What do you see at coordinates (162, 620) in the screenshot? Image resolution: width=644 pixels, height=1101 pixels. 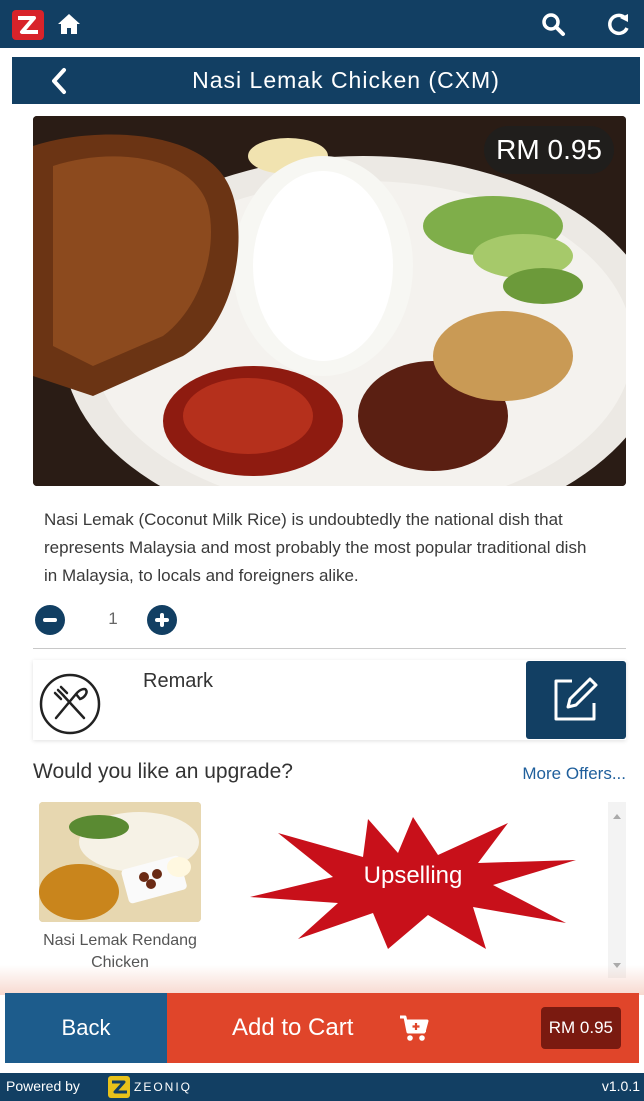 I see `increase-quantity-button` at bounding box center [162, 620].